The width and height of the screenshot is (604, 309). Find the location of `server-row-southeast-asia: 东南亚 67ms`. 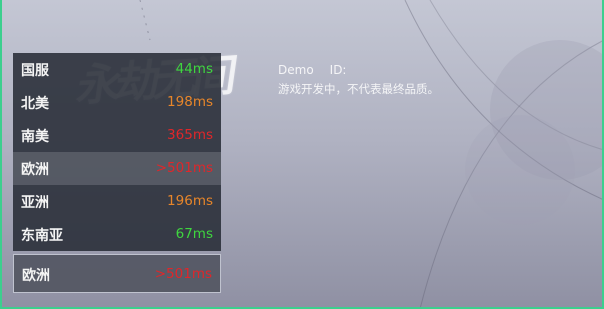

server-row-southeast-asia: 东南亚 67ms is located at coordinates (117, 234).